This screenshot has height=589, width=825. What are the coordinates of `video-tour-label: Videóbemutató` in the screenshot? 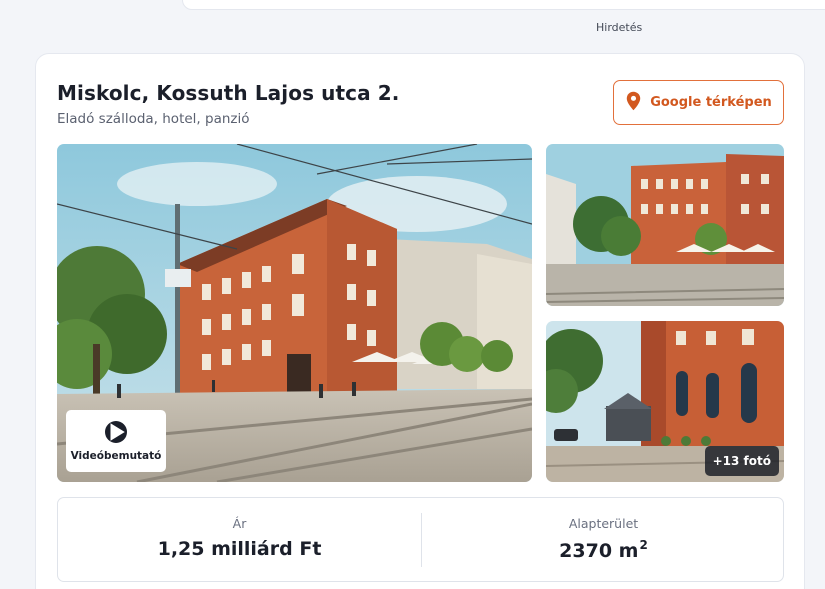 It's located at (116, 455).